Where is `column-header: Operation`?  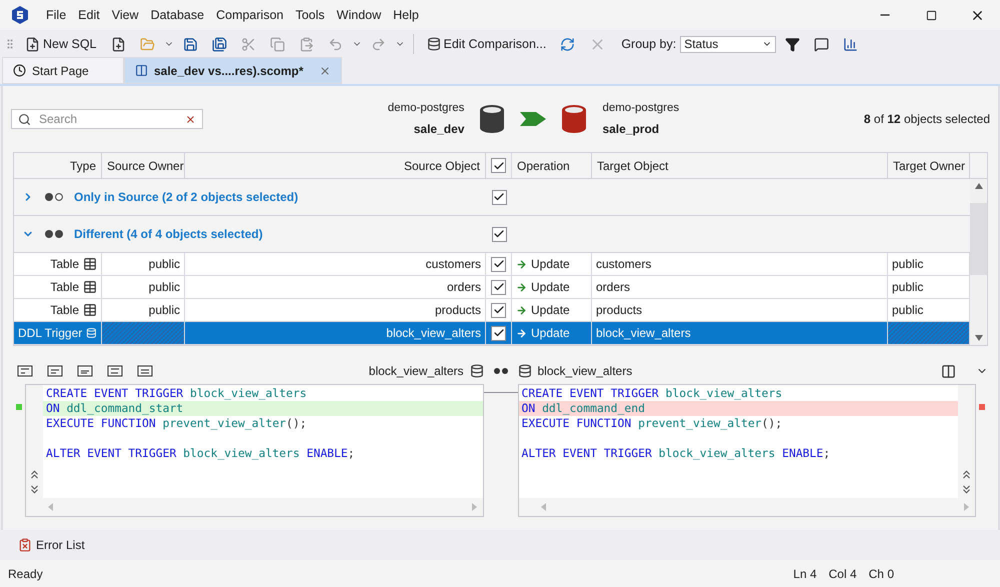 column-header: Operation is located at coordinates (552, 165).